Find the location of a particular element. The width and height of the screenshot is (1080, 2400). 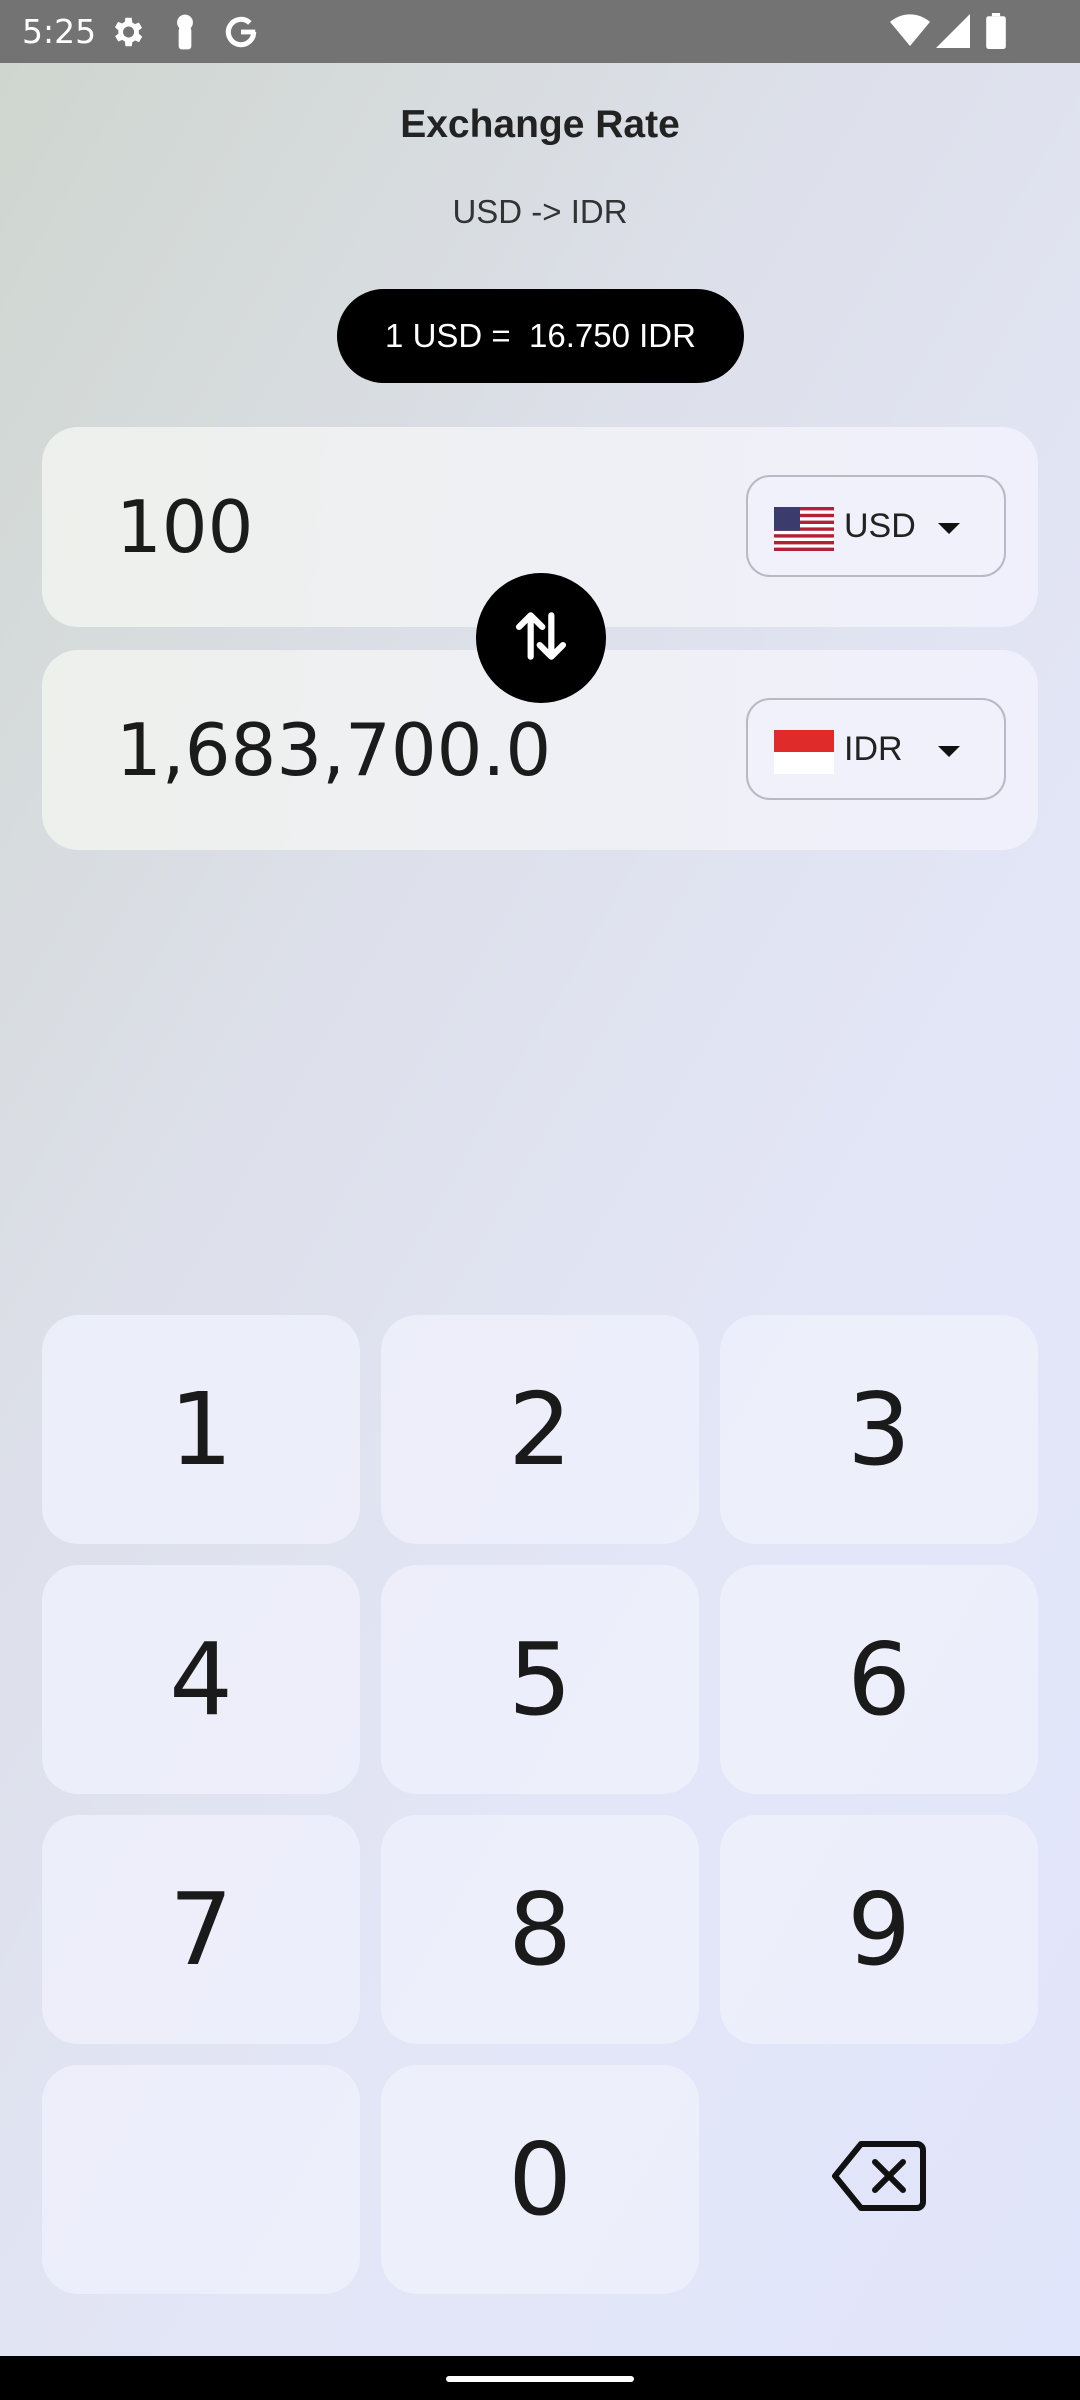

key-8: 8 is located at coordinates (540, 1929).